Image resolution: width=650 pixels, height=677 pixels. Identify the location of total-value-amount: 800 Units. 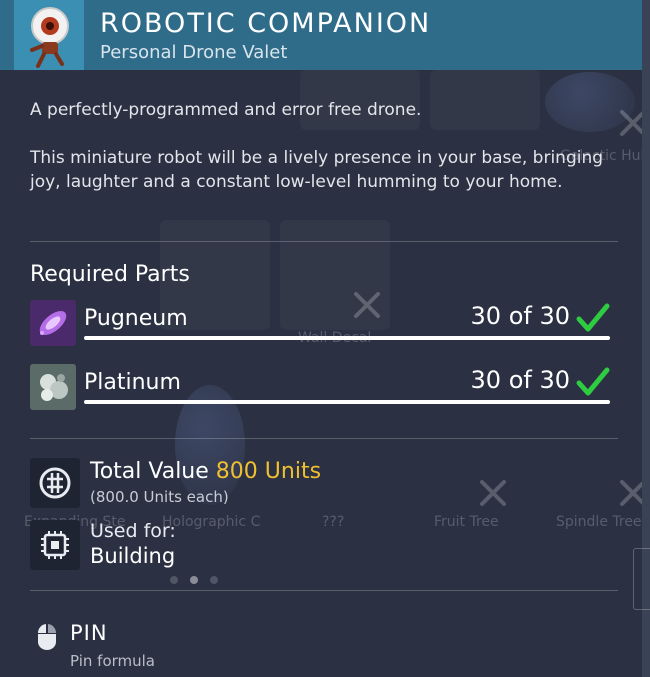
(268, 471).